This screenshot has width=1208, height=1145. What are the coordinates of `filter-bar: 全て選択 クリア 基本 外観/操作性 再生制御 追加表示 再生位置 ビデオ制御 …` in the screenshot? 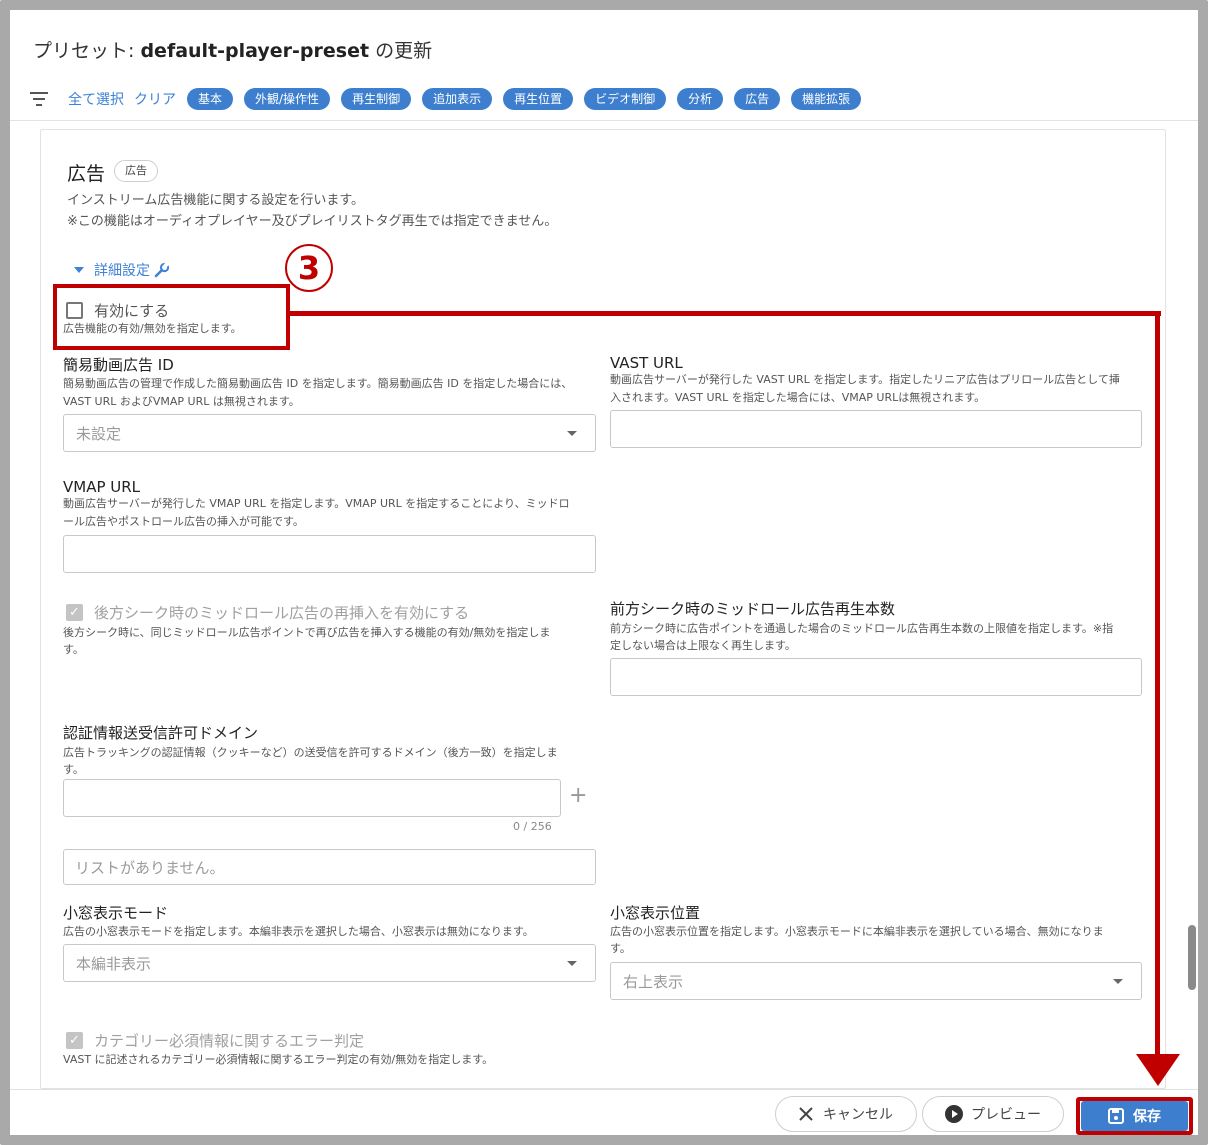 It's located at (451, 99).